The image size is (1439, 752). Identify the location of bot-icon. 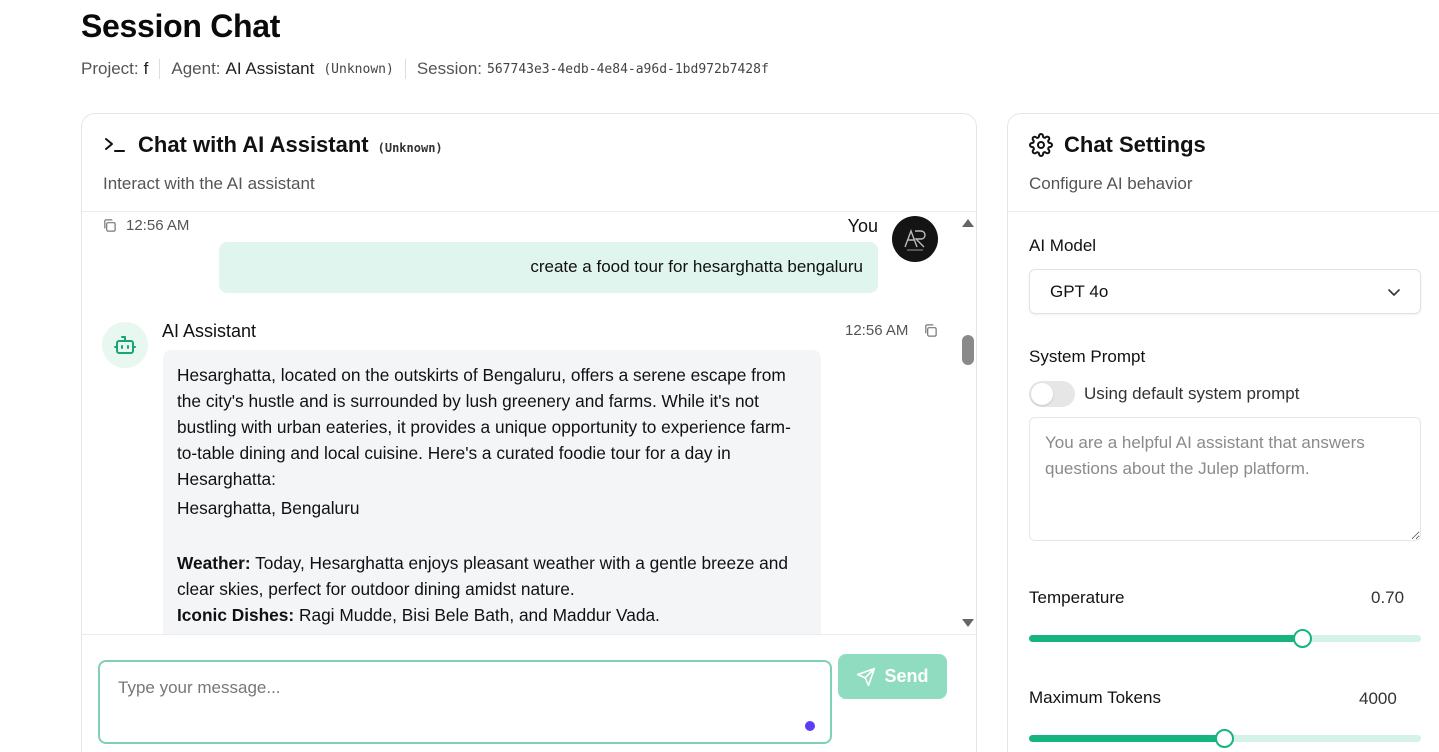
(125, 345).